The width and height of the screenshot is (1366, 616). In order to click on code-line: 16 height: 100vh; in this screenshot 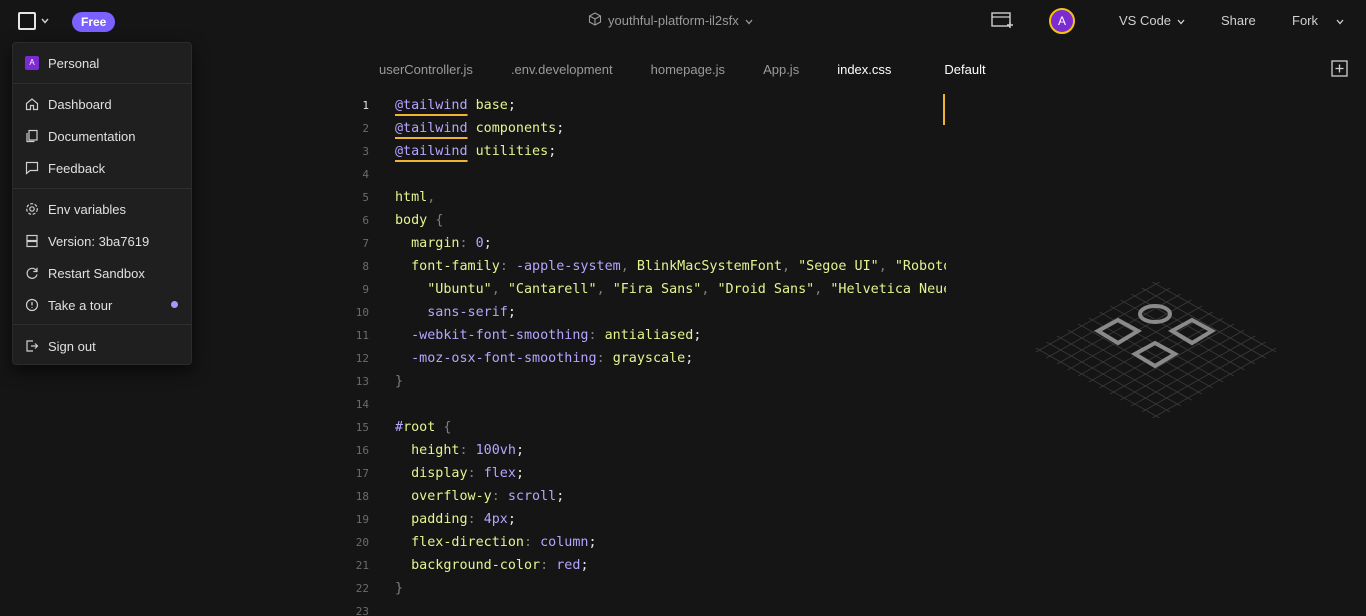, I will do `click(648, 450)`.